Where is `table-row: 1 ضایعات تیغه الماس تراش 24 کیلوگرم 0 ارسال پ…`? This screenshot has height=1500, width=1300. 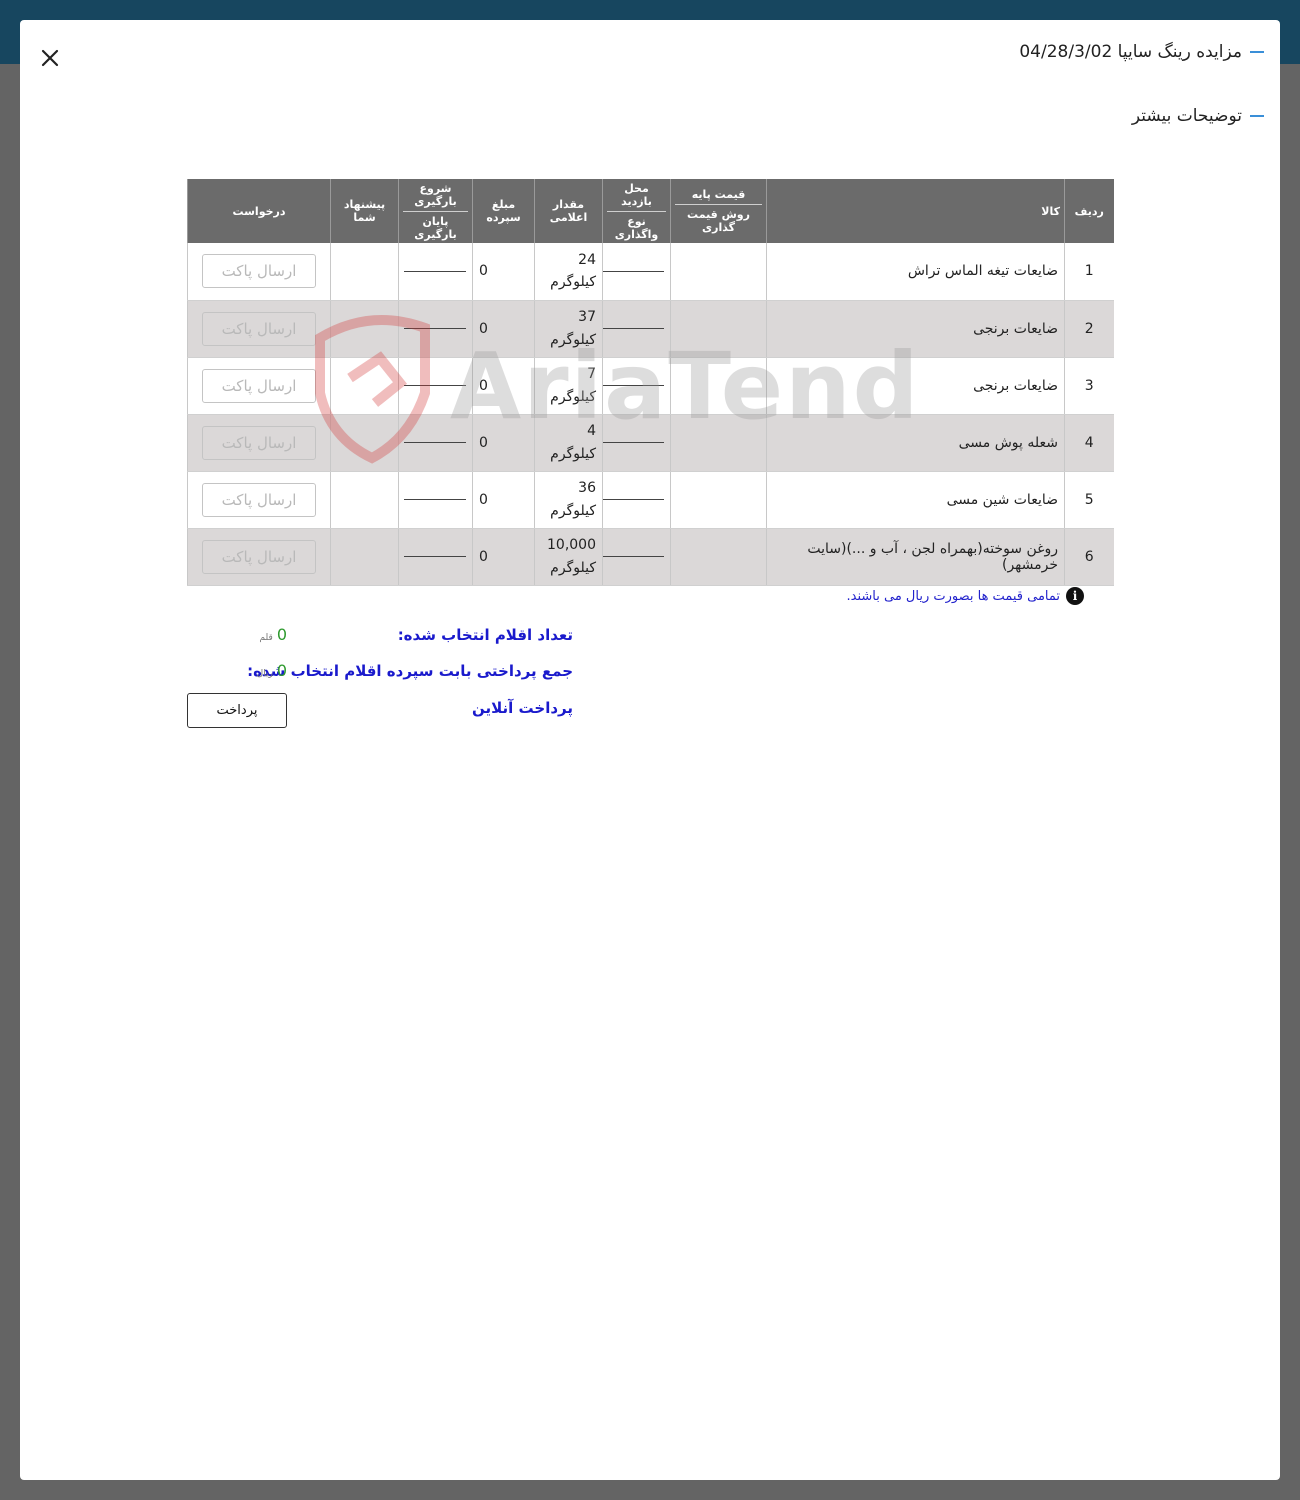 table-row: 1 ضایعات تیغه الماس تراش 24 کیلوگرم 0 ارسال پ… is located at coordinates (650, 272).